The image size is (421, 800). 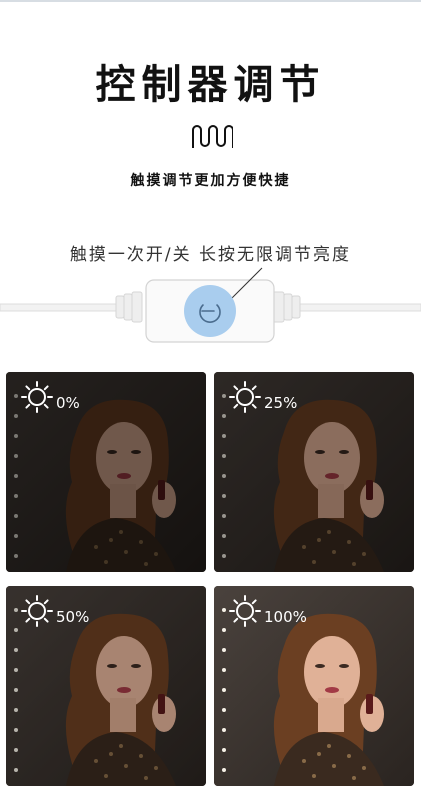 What do you see at coordinates (210, 305) in the screenshot?
I see `touch-controller` at bounding box center [210, 305].